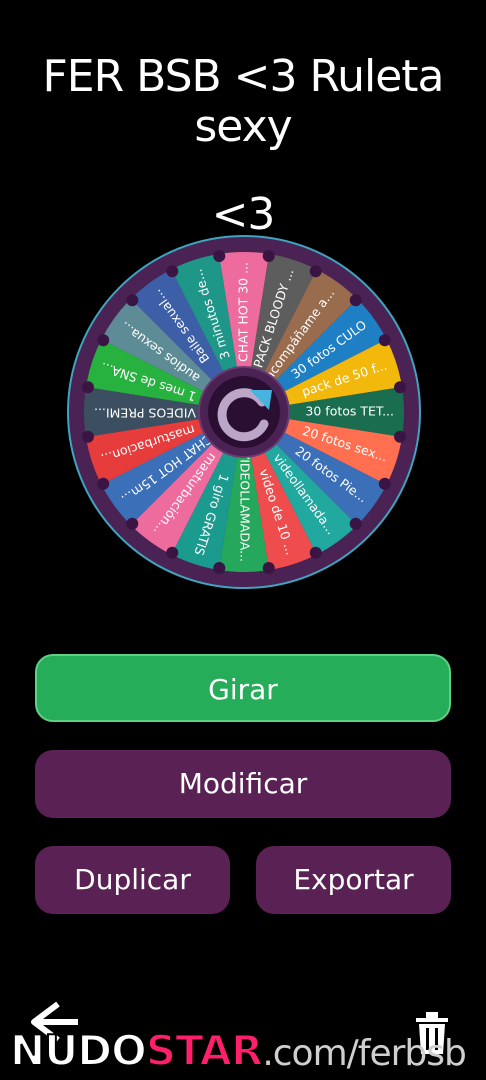  I want to click on watermark: NUDOSTAR.com/ferbsb, so click(238, 1050).